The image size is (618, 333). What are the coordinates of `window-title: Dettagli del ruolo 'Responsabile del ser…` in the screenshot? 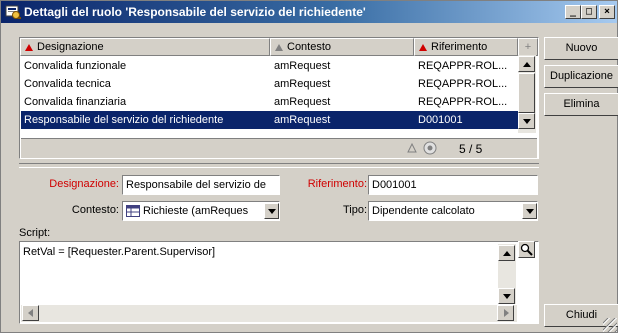 It's located at (195, 12).